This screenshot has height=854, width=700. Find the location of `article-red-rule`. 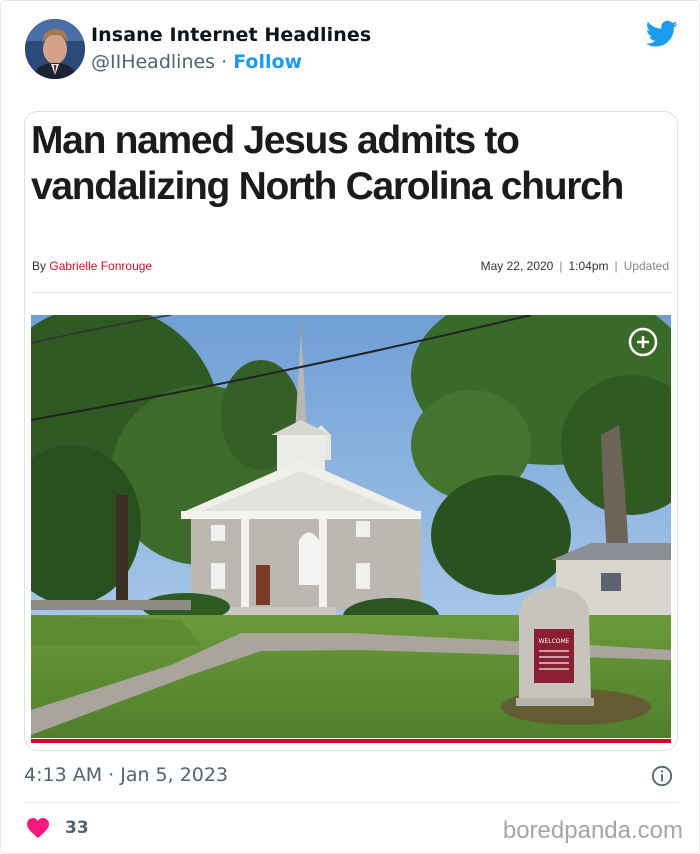

article-red-rule is located at coordinates (351, 741).